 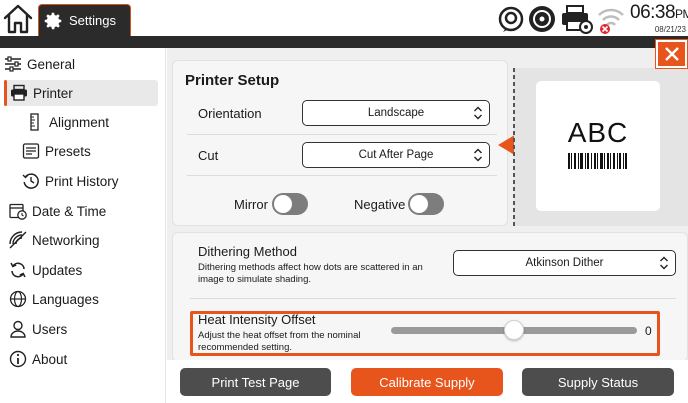 I want to click on close-button, so click(x=671, y=54).